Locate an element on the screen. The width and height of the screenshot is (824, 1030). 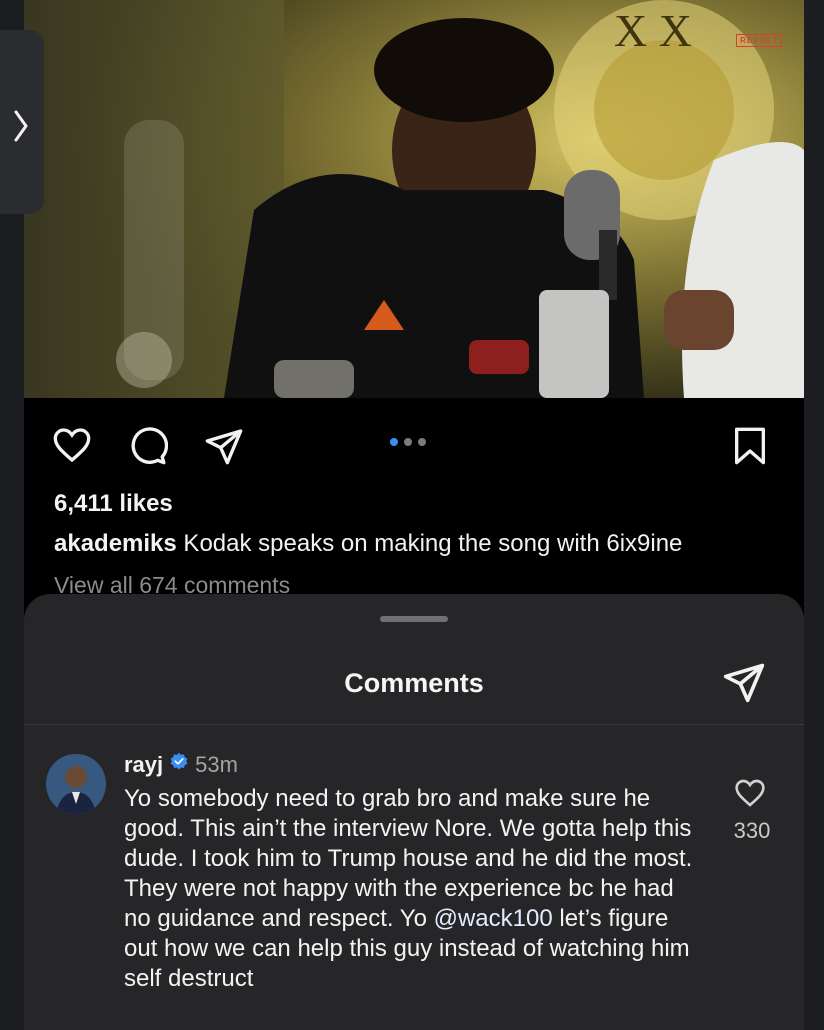
side-panel-toggle is located at coordinates (22, 122).